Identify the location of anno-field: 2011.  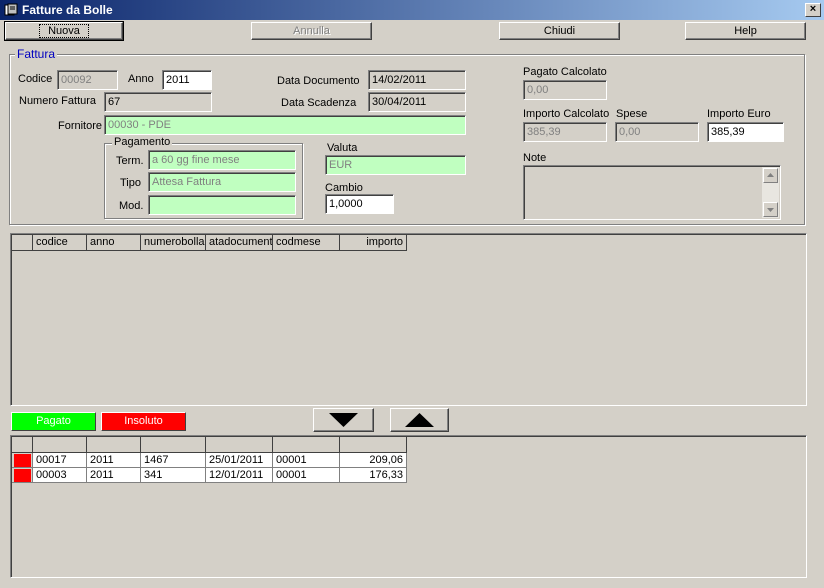
(187, 80).